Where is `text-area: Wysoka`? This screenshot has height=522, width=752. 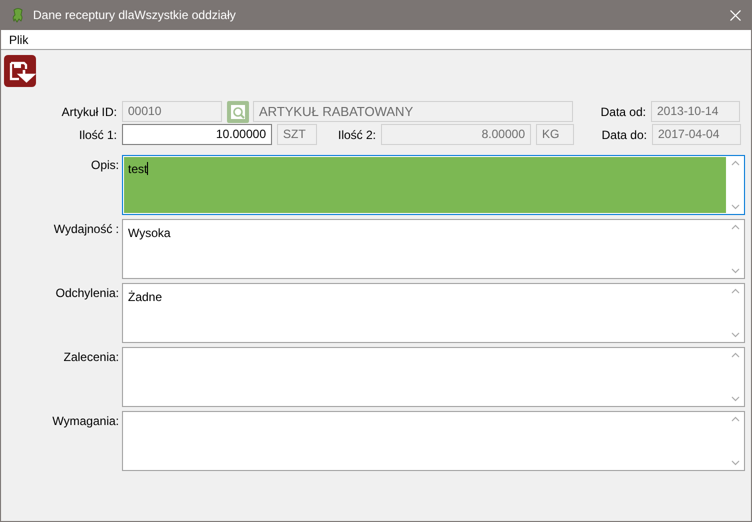 text-area: Wysoka is located at coordinates (433, 249).